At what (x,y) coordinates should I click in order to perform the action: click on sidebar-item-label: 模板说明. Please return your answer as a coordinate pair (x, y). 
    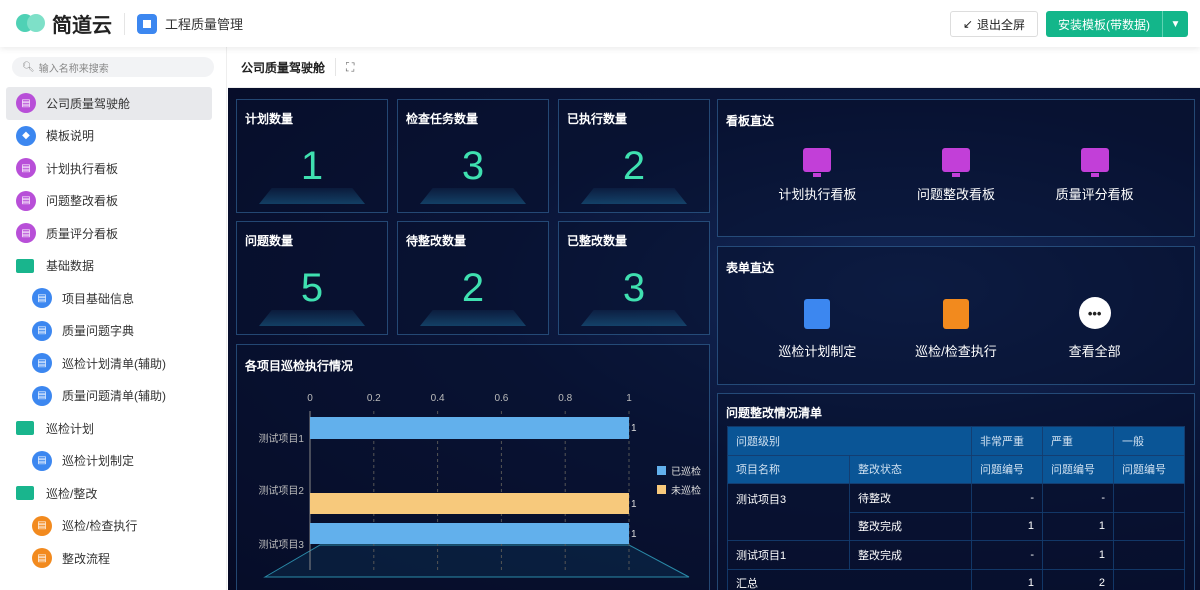
    Looking at the image, I should click on (70, 136).